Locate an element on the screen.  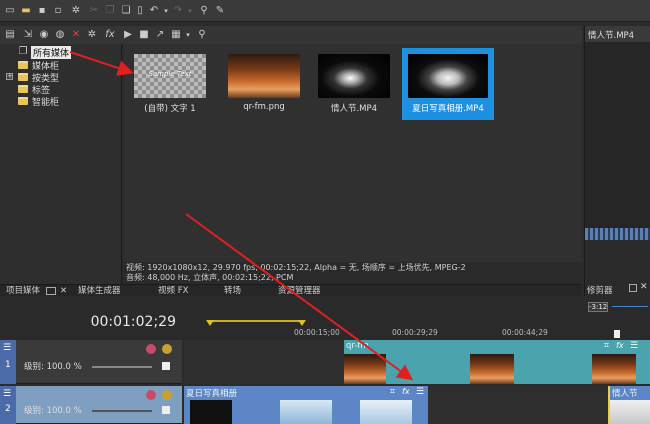
delete-icon: ▯ is located at coordinates (140, 11).